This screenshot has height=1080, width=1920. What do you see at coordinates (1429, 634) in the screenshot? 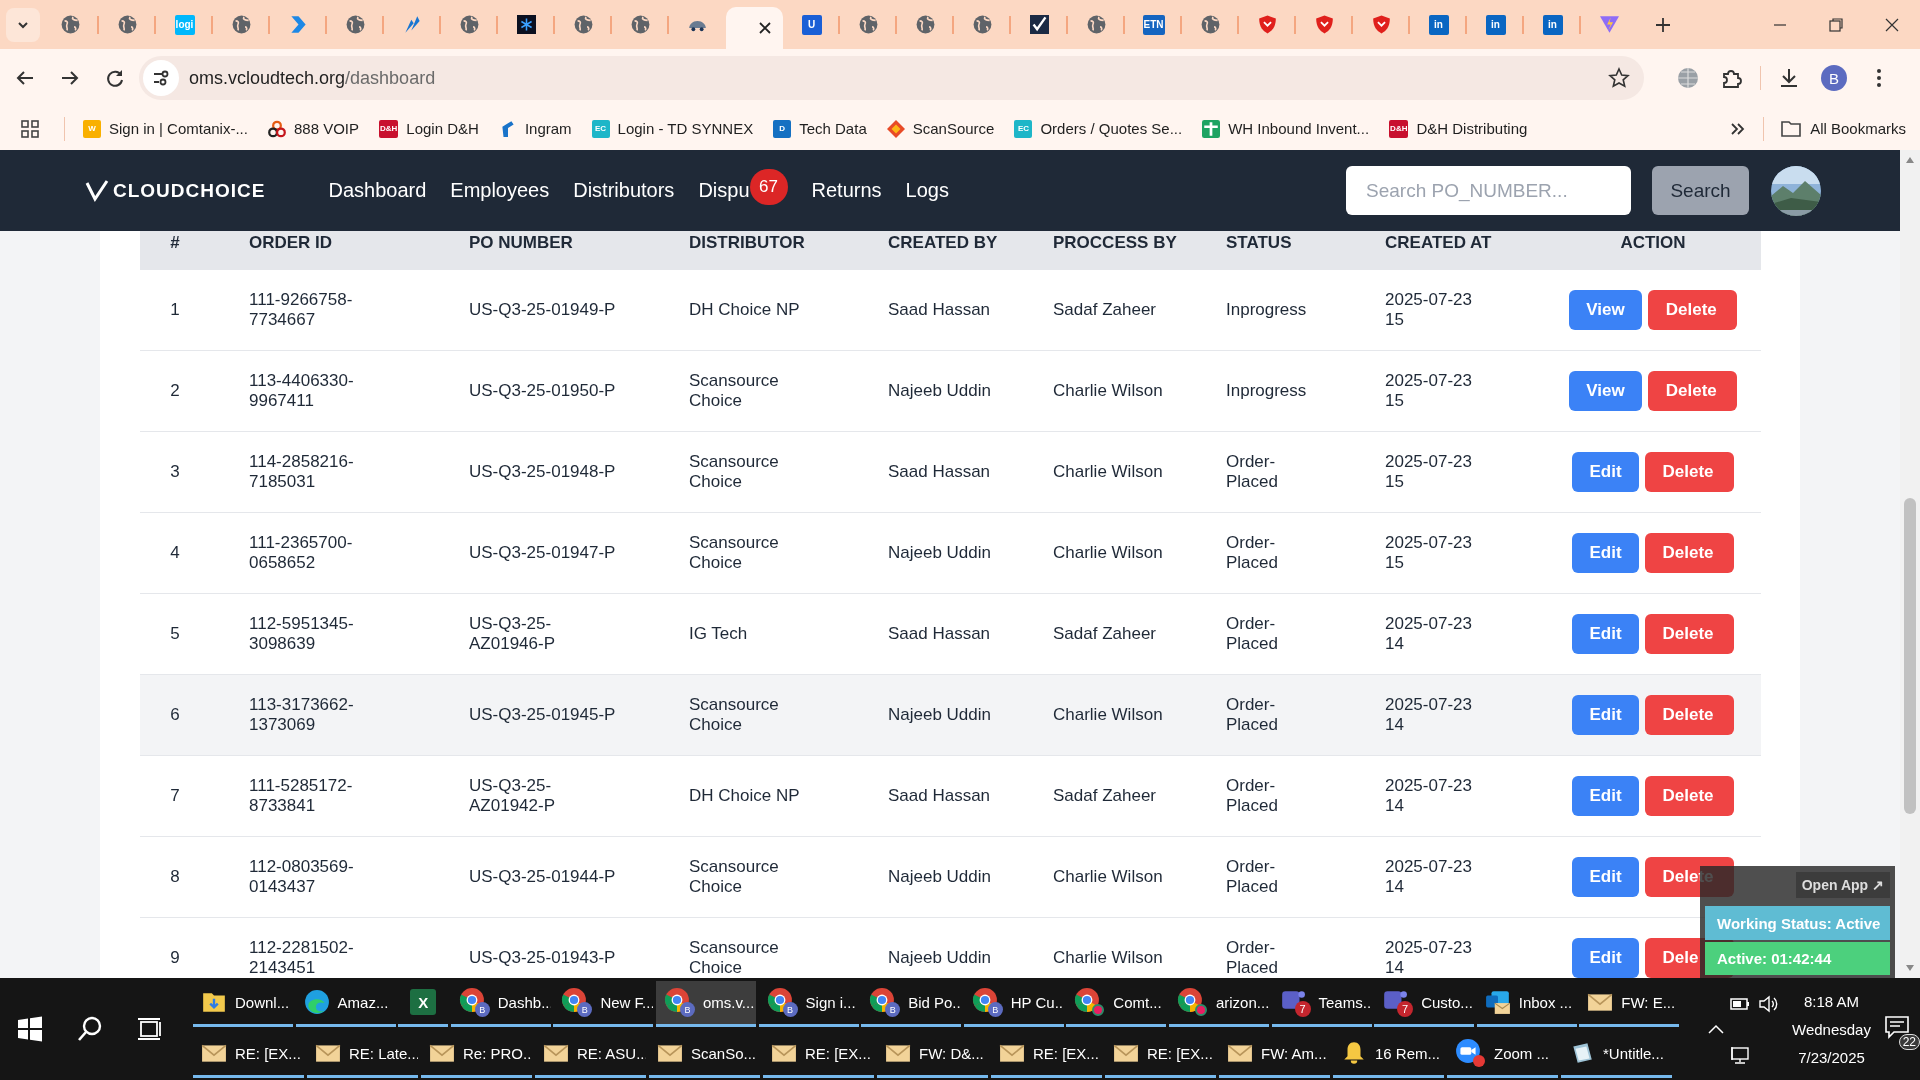
I see `created-date: 2025-07-23 14` at bounding box center [1429, 634].